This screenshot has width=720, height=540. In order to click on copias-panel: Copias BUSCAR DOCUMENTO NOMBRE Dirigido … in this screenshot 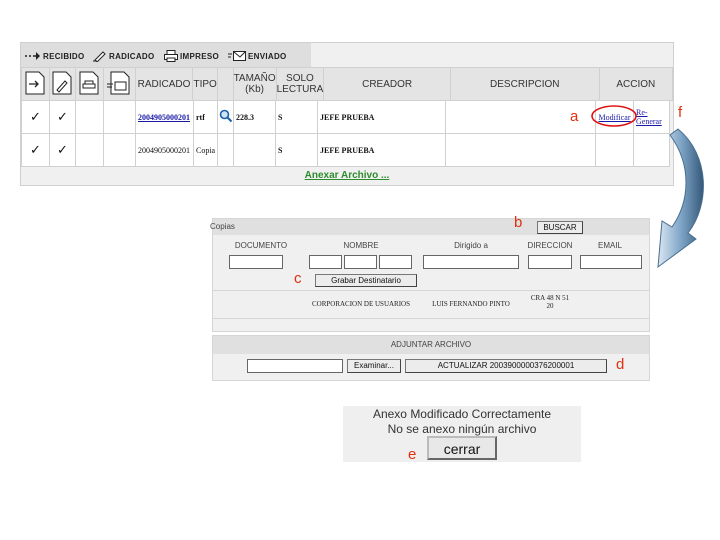, I will do `click(430, 275)`.